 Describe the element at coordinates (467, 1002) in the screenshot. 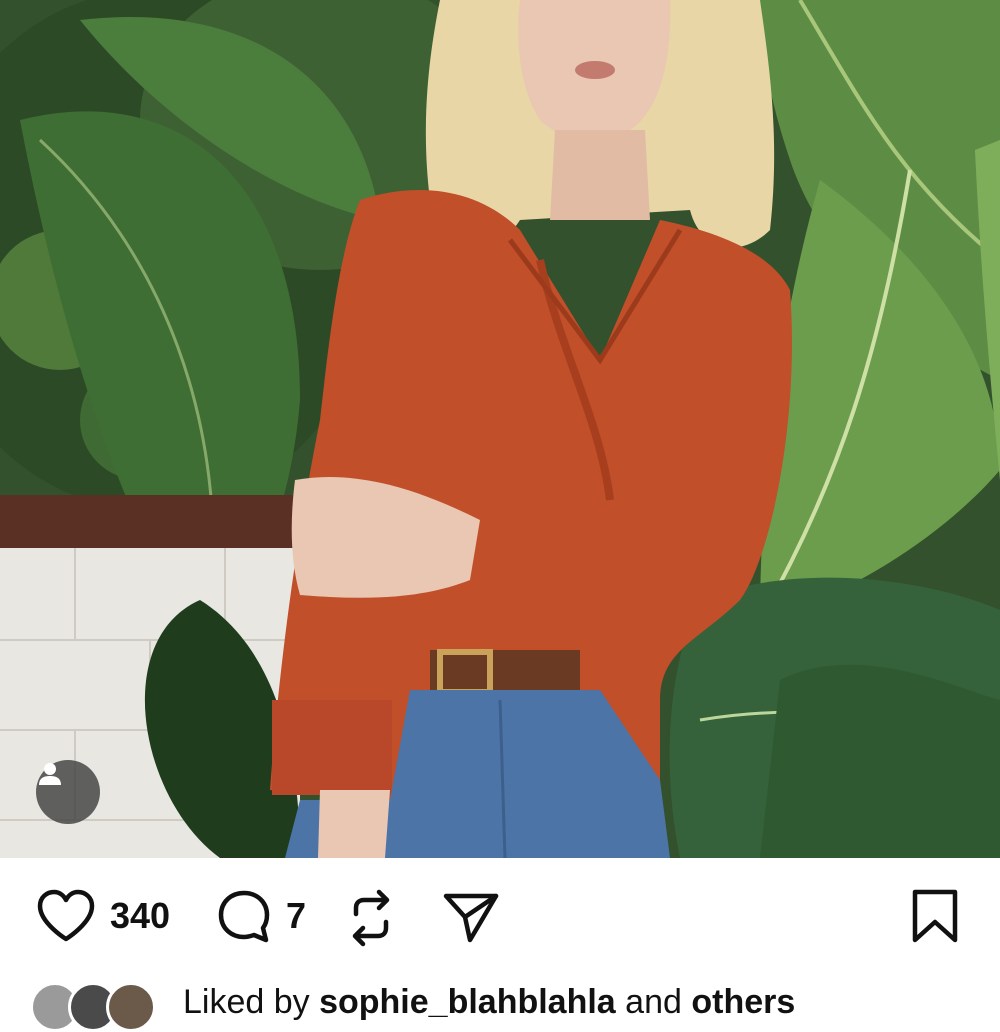

I see `liked-by-user: sophie_blahblahla` at that location.